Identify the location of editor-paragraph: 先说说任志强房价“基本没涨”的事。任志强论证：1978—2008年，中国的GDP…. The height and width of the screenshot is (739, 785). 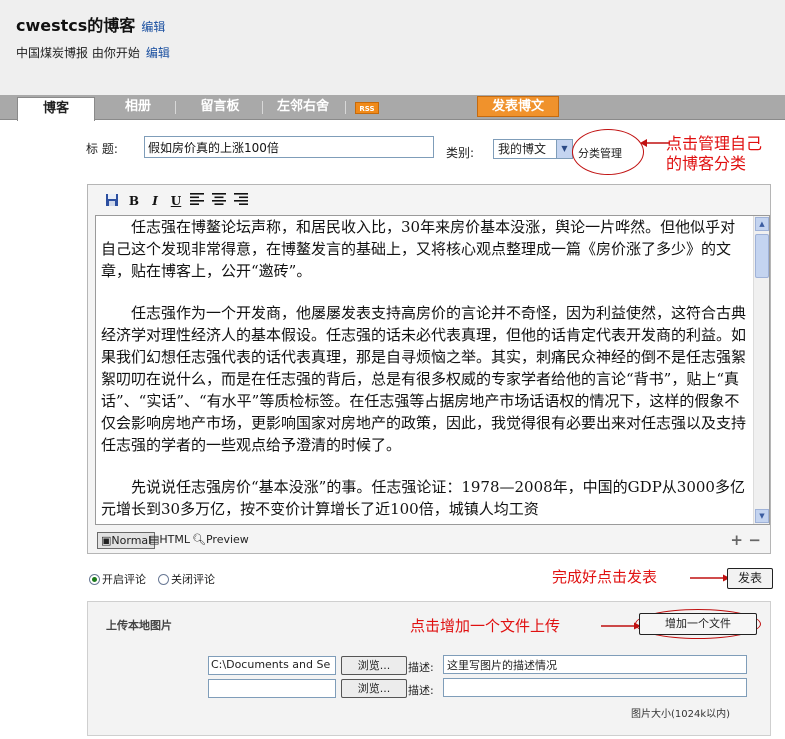
(423, 498).